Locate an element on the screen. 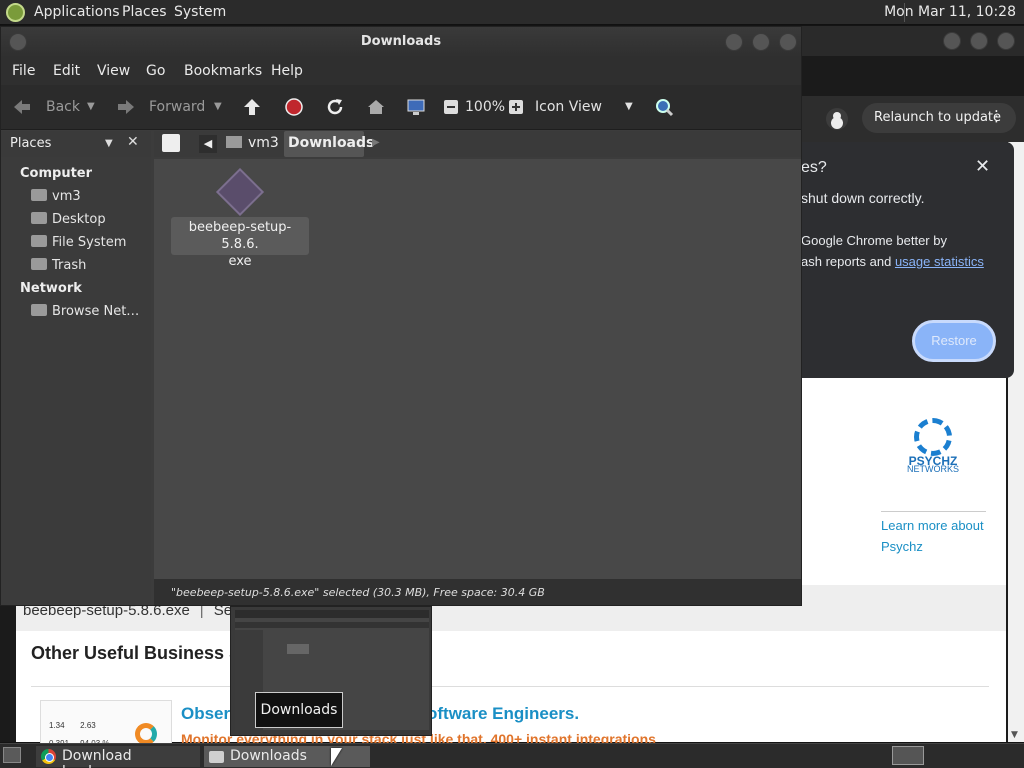 This screenshot has height=768, width=1024. path-crumb-vm3: vm3 is located at coordinates (252, 143).